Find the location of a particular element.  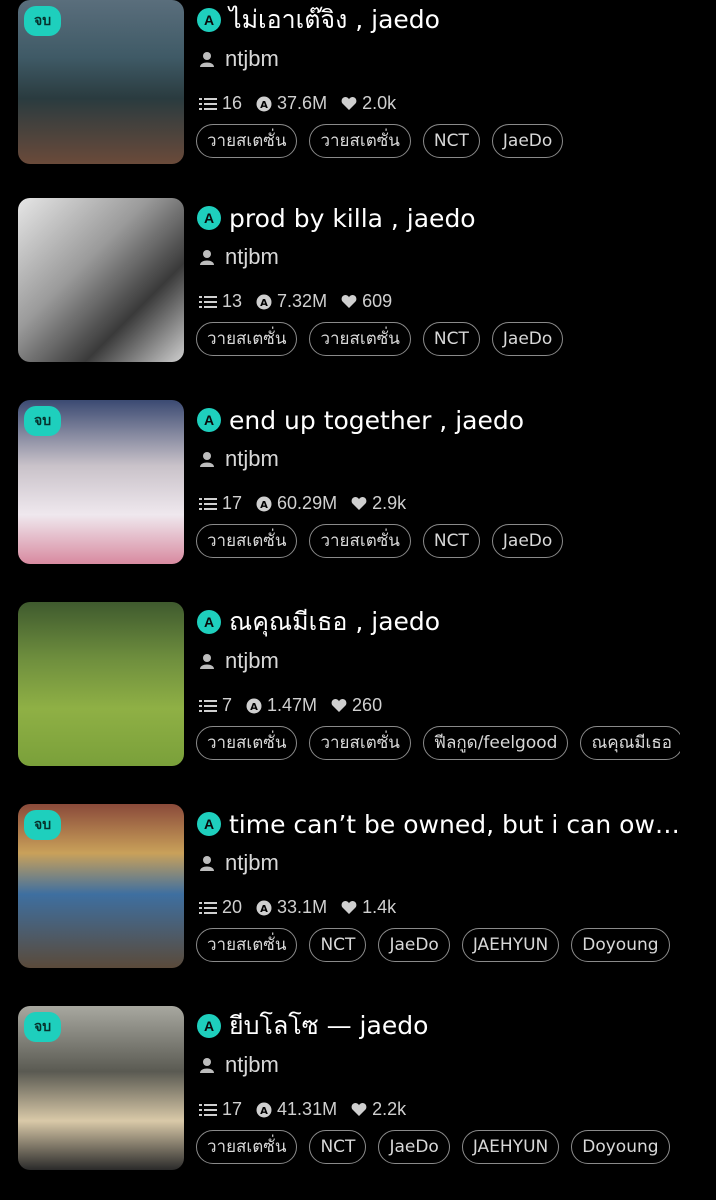

story-title: ยีบโลโซ — jaedo is located at coordinates (328, 1026).